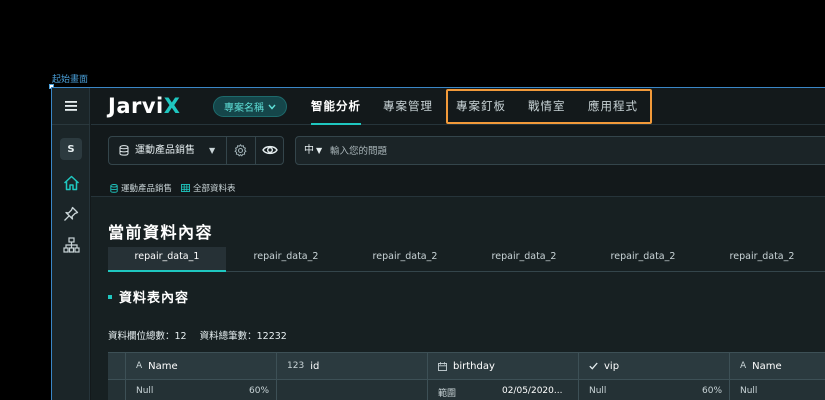 Image resolution: width=825 pixels, height=400 pixels. I want to click on active-tab-indicator, so click(336, 124).